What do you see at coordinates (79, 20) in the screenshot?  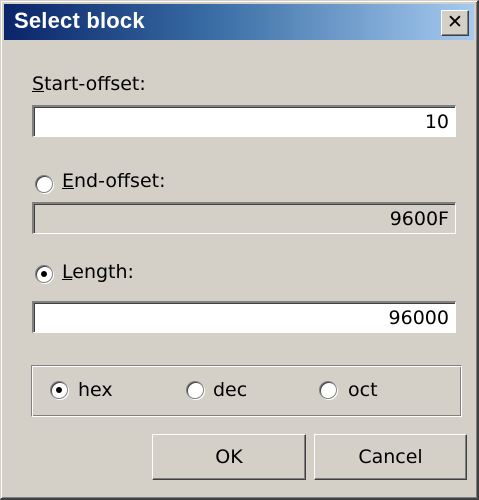 I see `dialog-title: Select block` at bounding box center [79, 20].